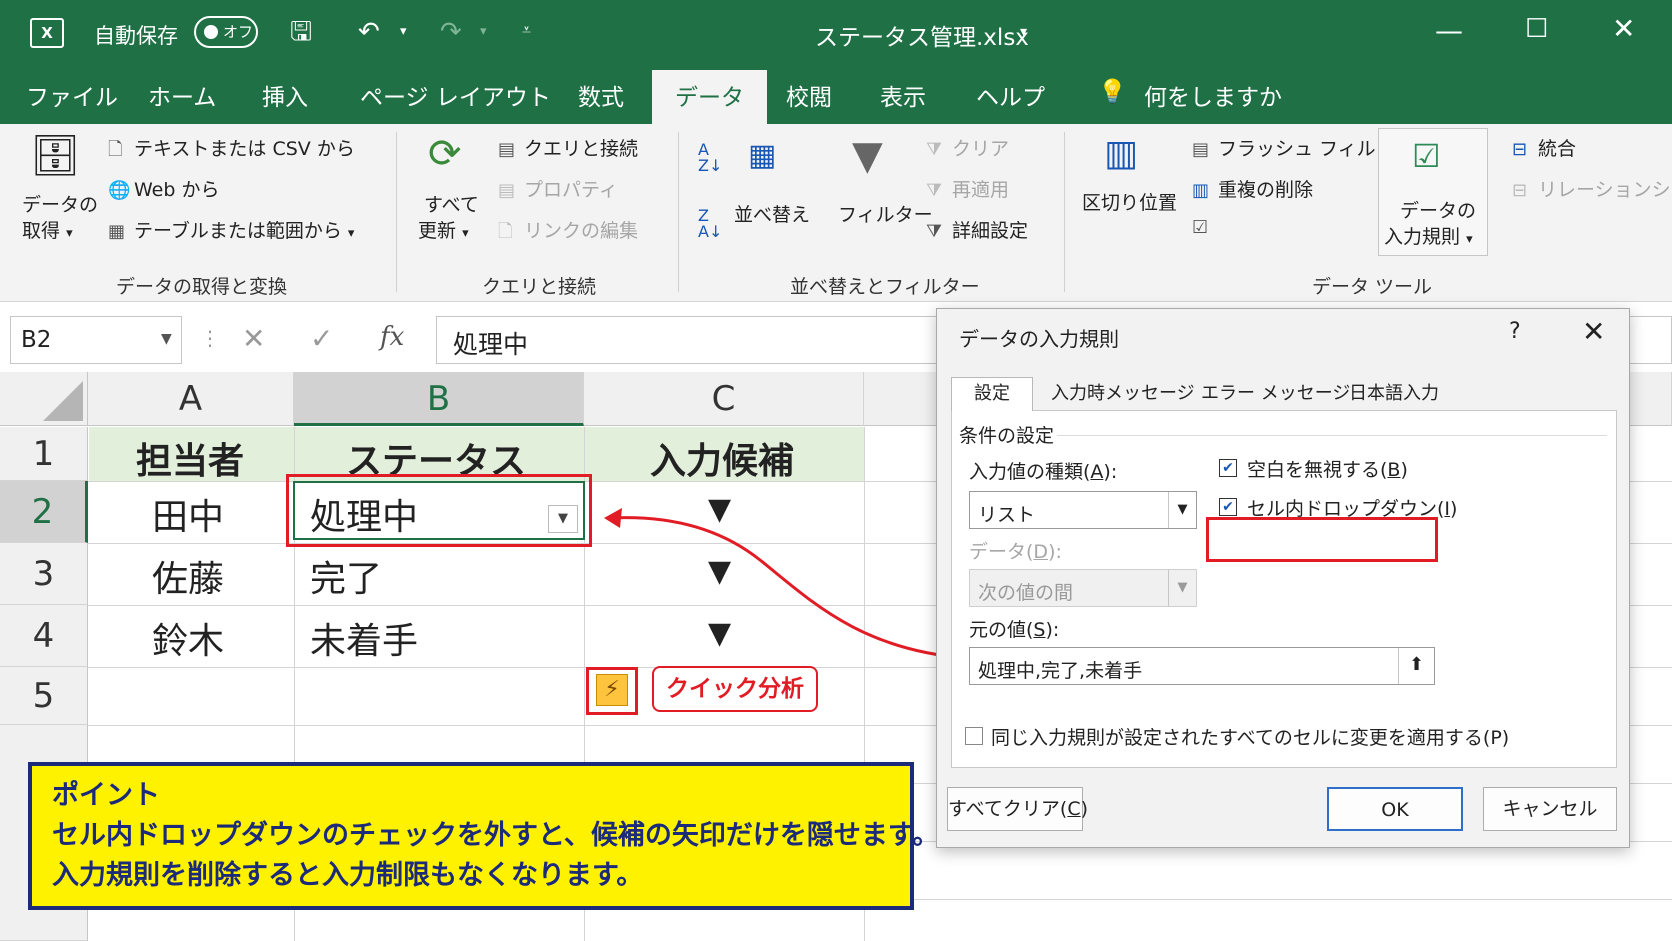  What do you see at coordinates (885, 287) in the screenshot?
I see `group-label-sort-filter: 並べ替えとフィルター` at bounding box center [885, 287].